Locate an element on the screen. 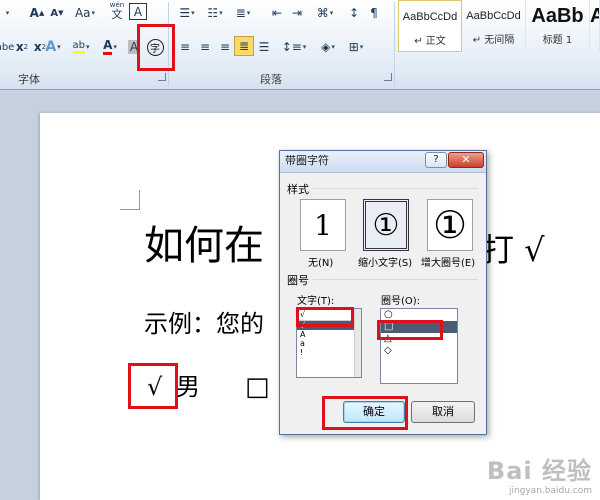 Image resolution: width=600 pixels, height=500 pixels. text-input: √ is located at coordinates (329, 315).